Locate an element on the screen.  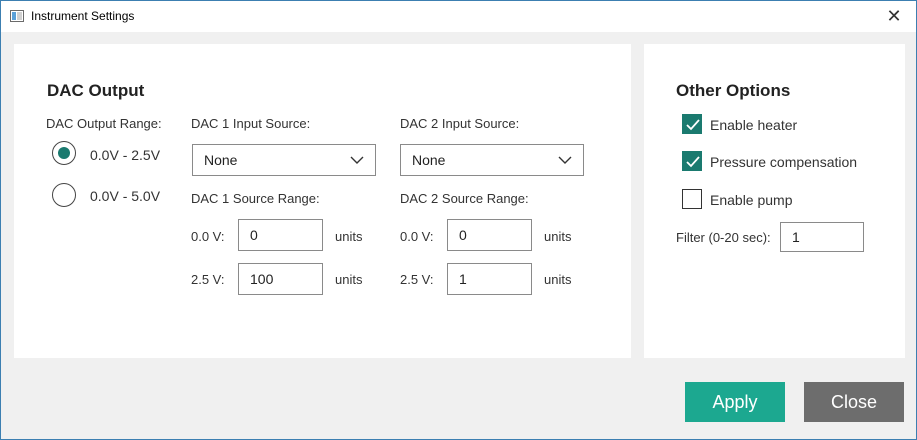
window-title: Instrument Settings is located at coordinates (83, 16).